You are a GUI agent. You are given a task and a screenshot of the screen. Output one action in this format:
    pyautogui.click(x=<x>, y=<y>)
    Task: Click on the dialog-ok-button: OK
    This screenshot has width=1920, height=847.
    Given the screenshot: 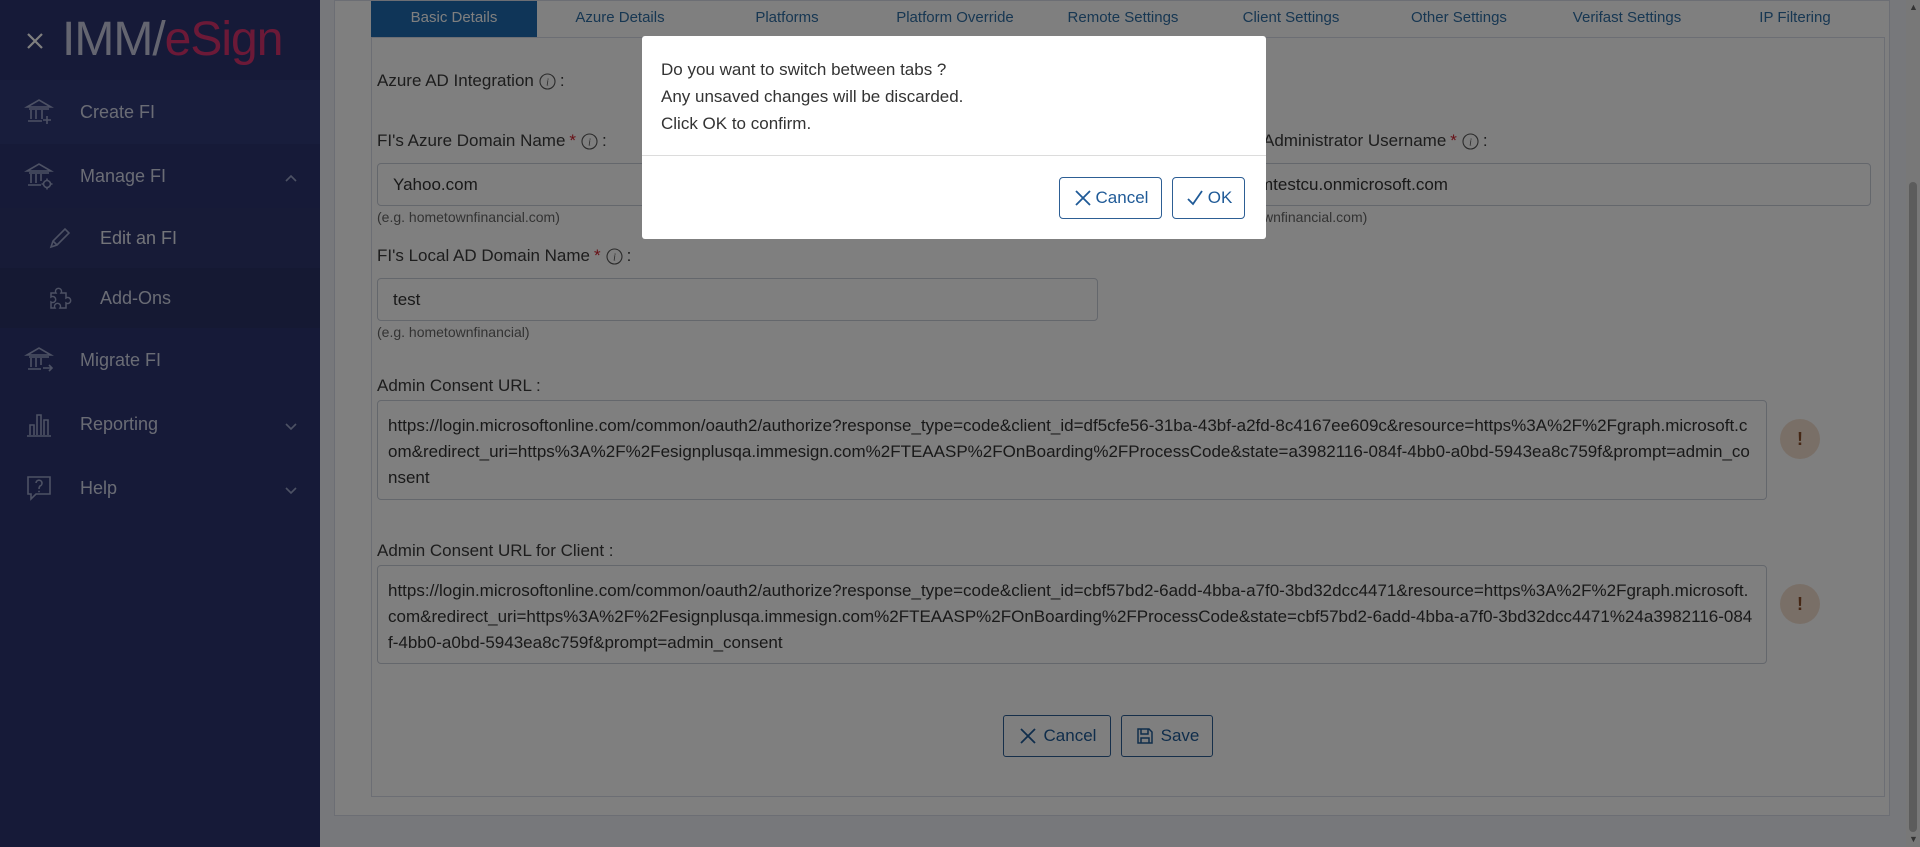 What is the action you would take?
    pyautogui.click(x=1208, y=198)
    